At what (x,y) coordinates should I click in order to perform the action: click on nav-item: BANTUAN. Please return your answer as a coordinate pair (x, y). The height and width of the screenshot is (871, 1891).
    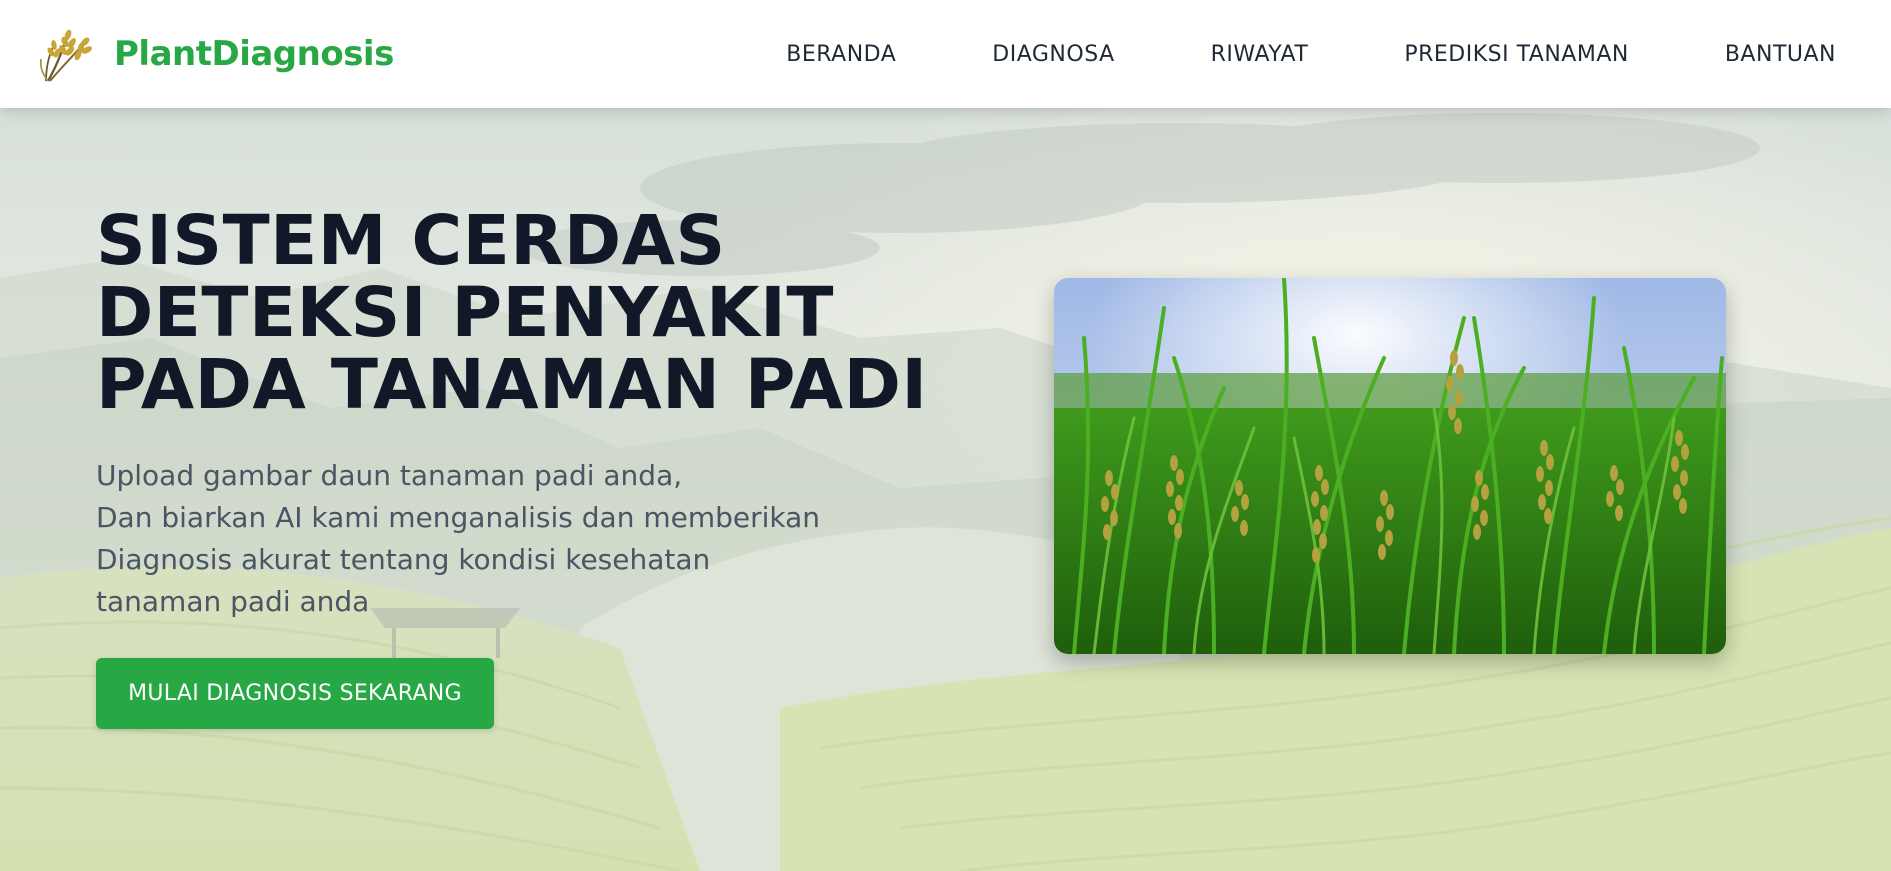
    Looking at the image, I should click on (1780, 54).